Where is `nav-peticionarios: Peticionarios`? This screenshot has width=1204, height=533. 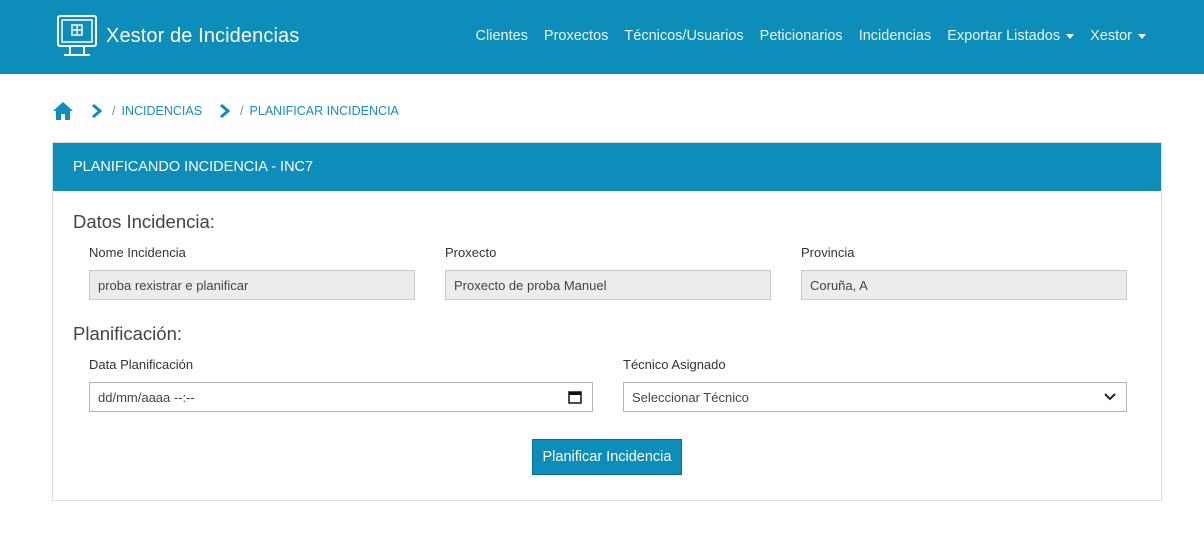
nav-peticionarios: Peticionarios is located at coordinates (801, 36).